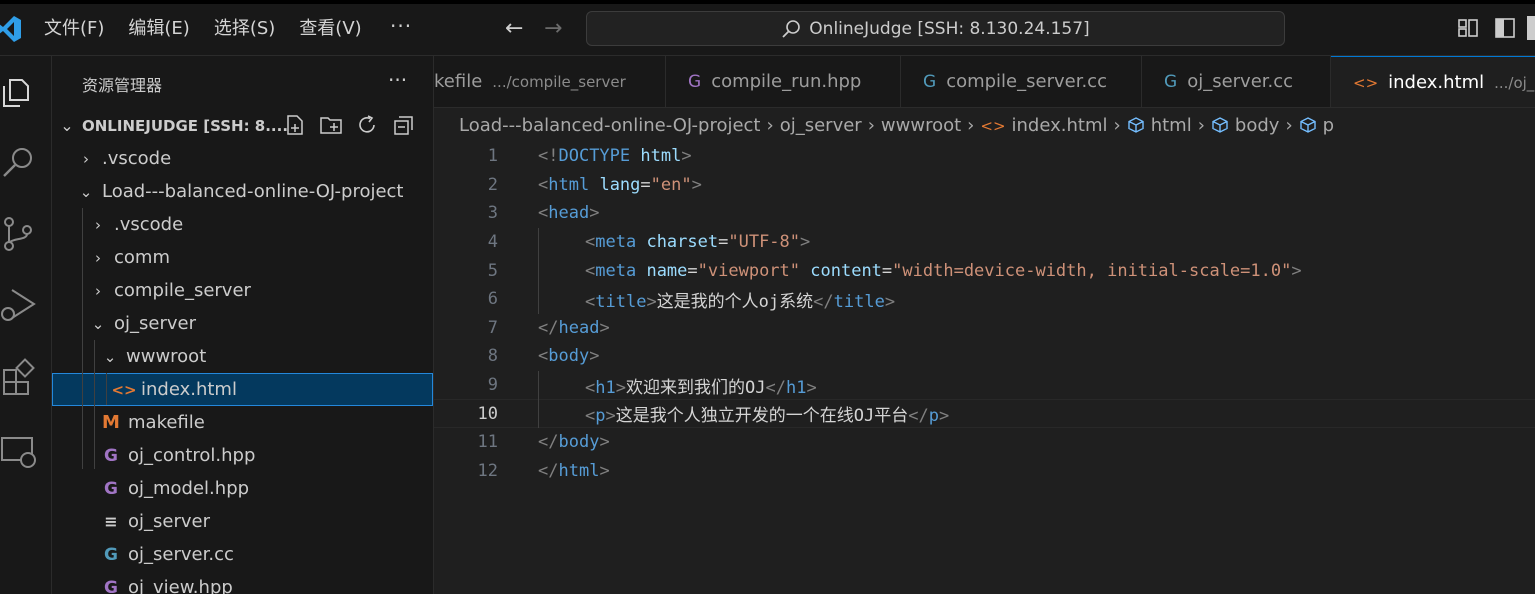 The height and width of the screenshot is (594, 1535). I want to click on code-line: 7 </head>, so click(984, 328).